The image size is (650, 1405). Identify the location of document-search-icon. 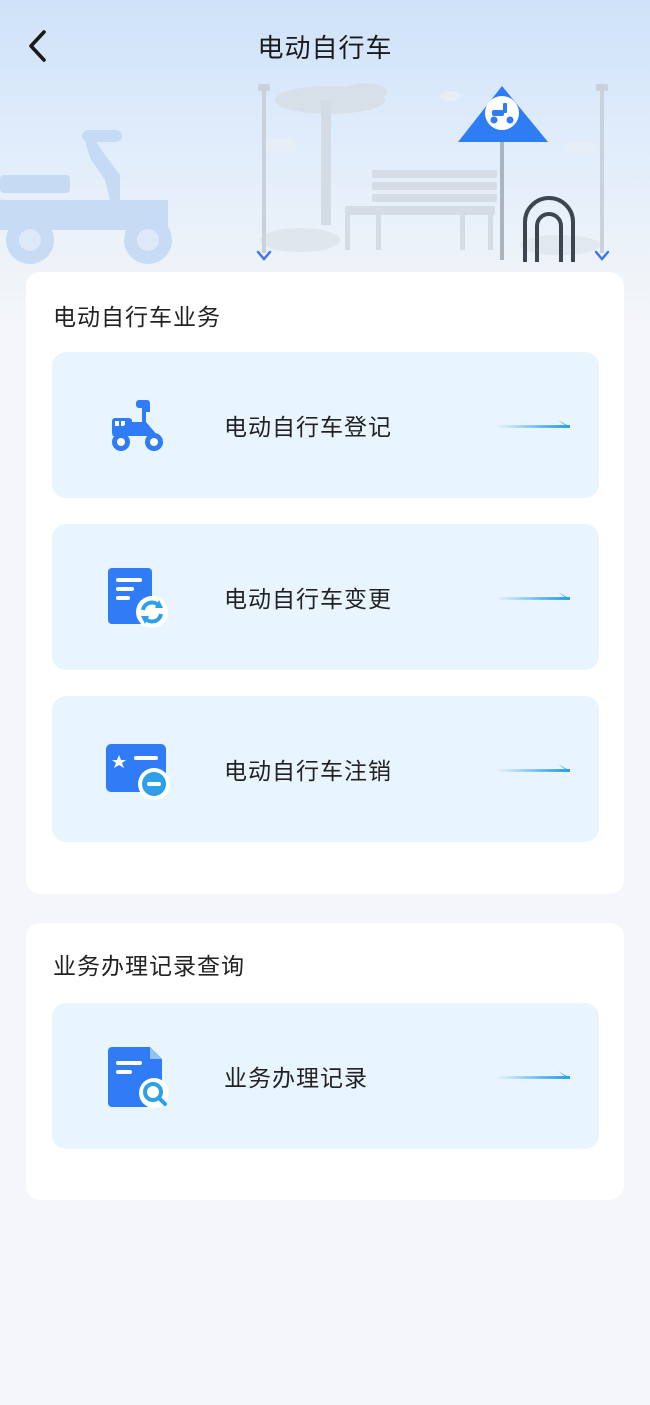
(138, 1077).